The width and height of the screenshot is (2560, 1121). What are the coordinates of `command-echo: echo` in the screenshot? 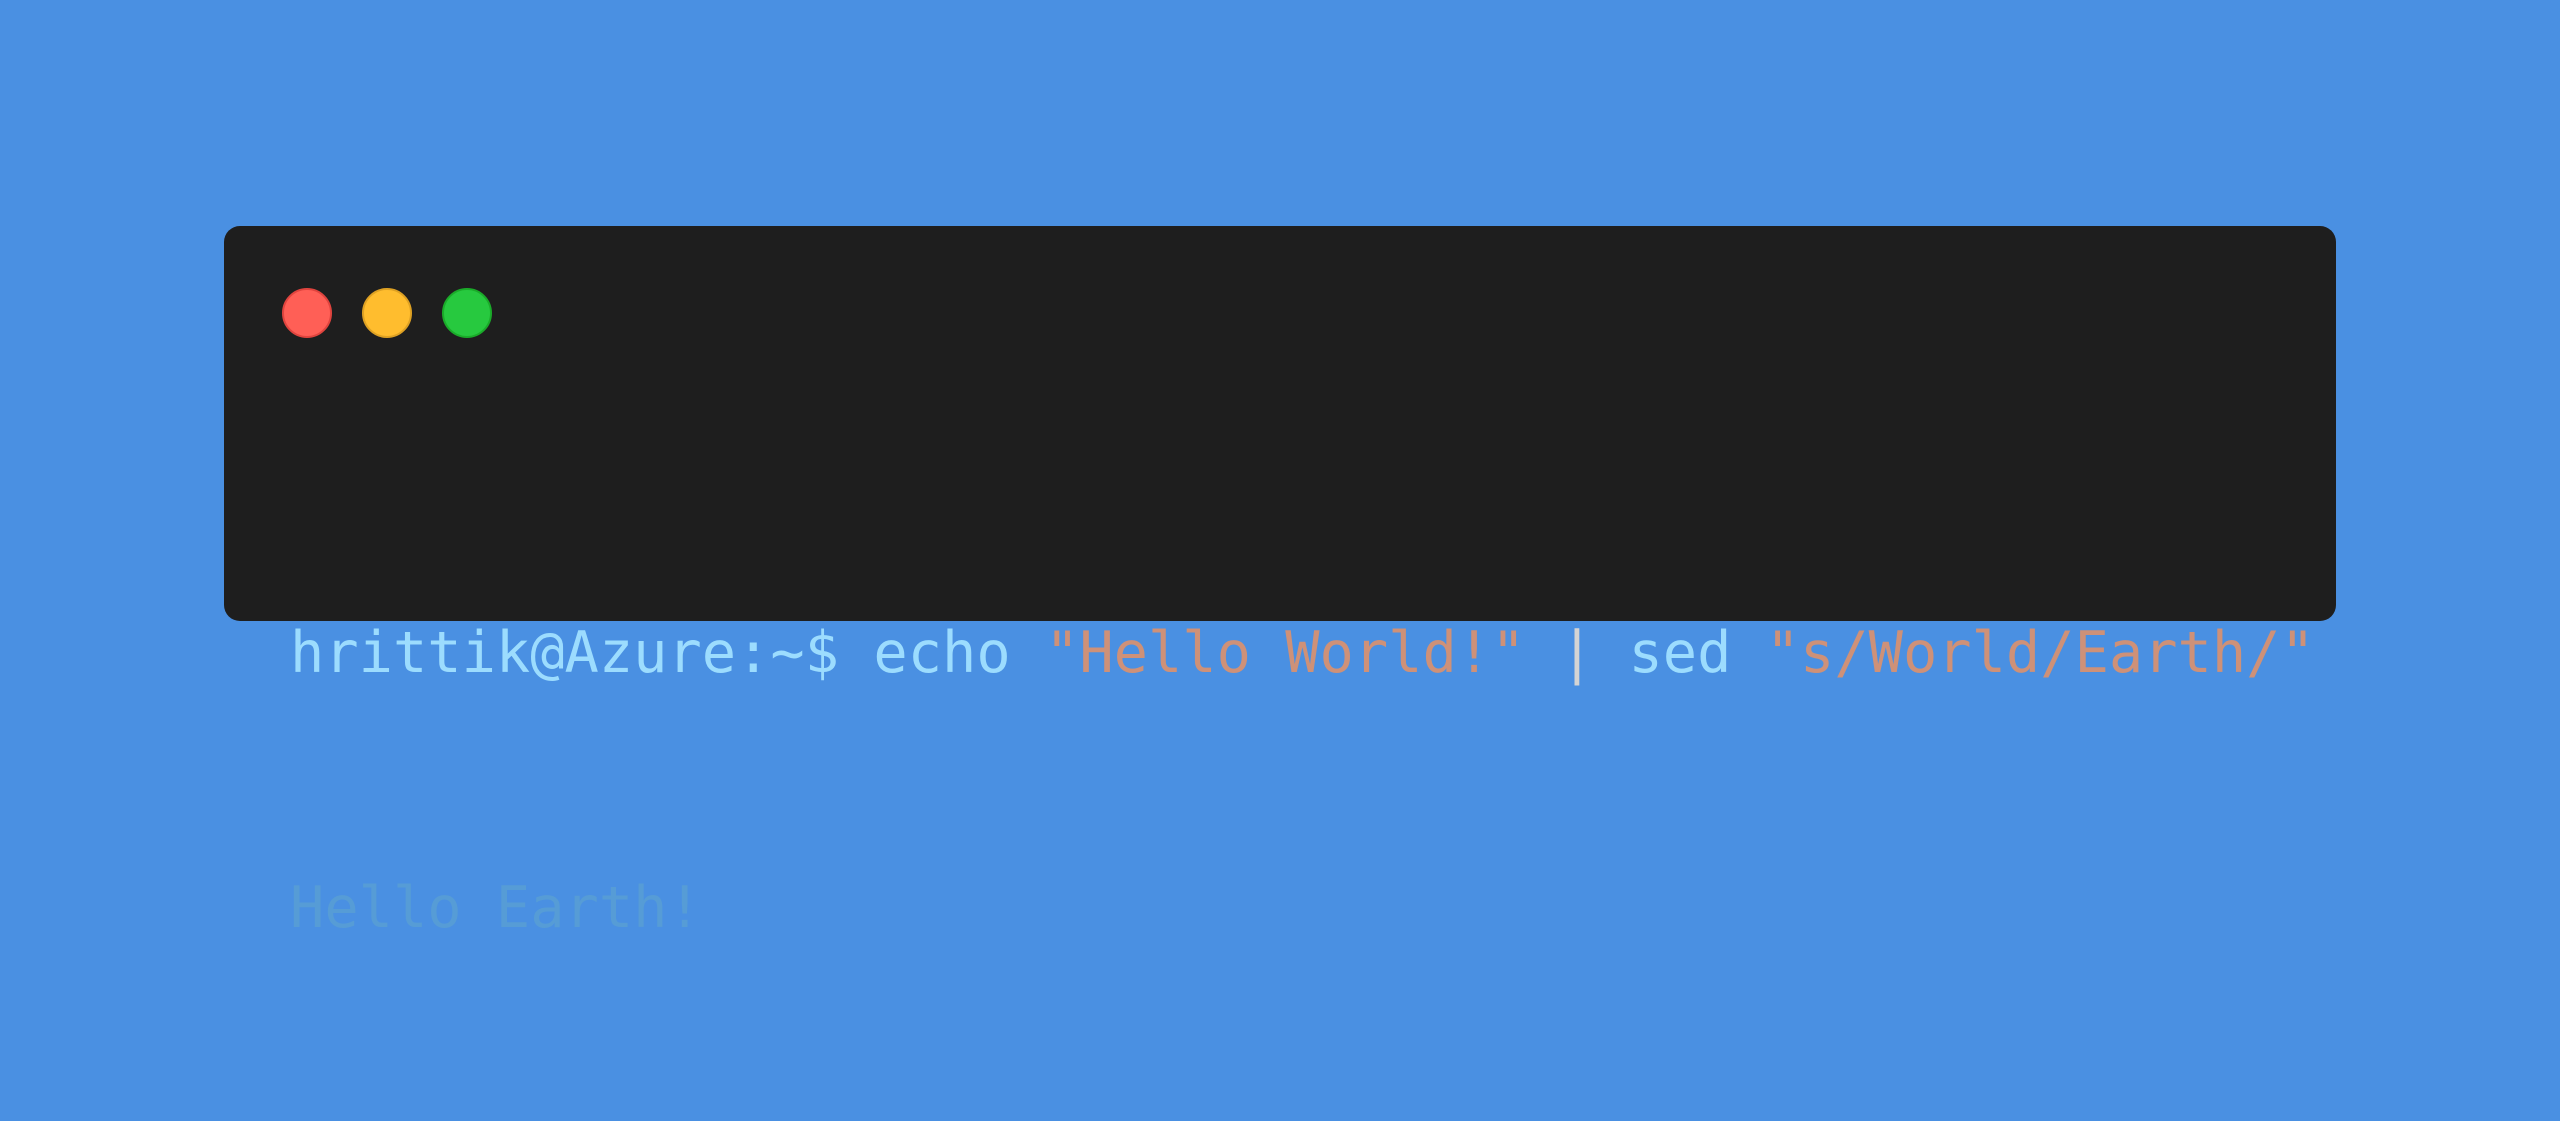 It's located at (942, 653).